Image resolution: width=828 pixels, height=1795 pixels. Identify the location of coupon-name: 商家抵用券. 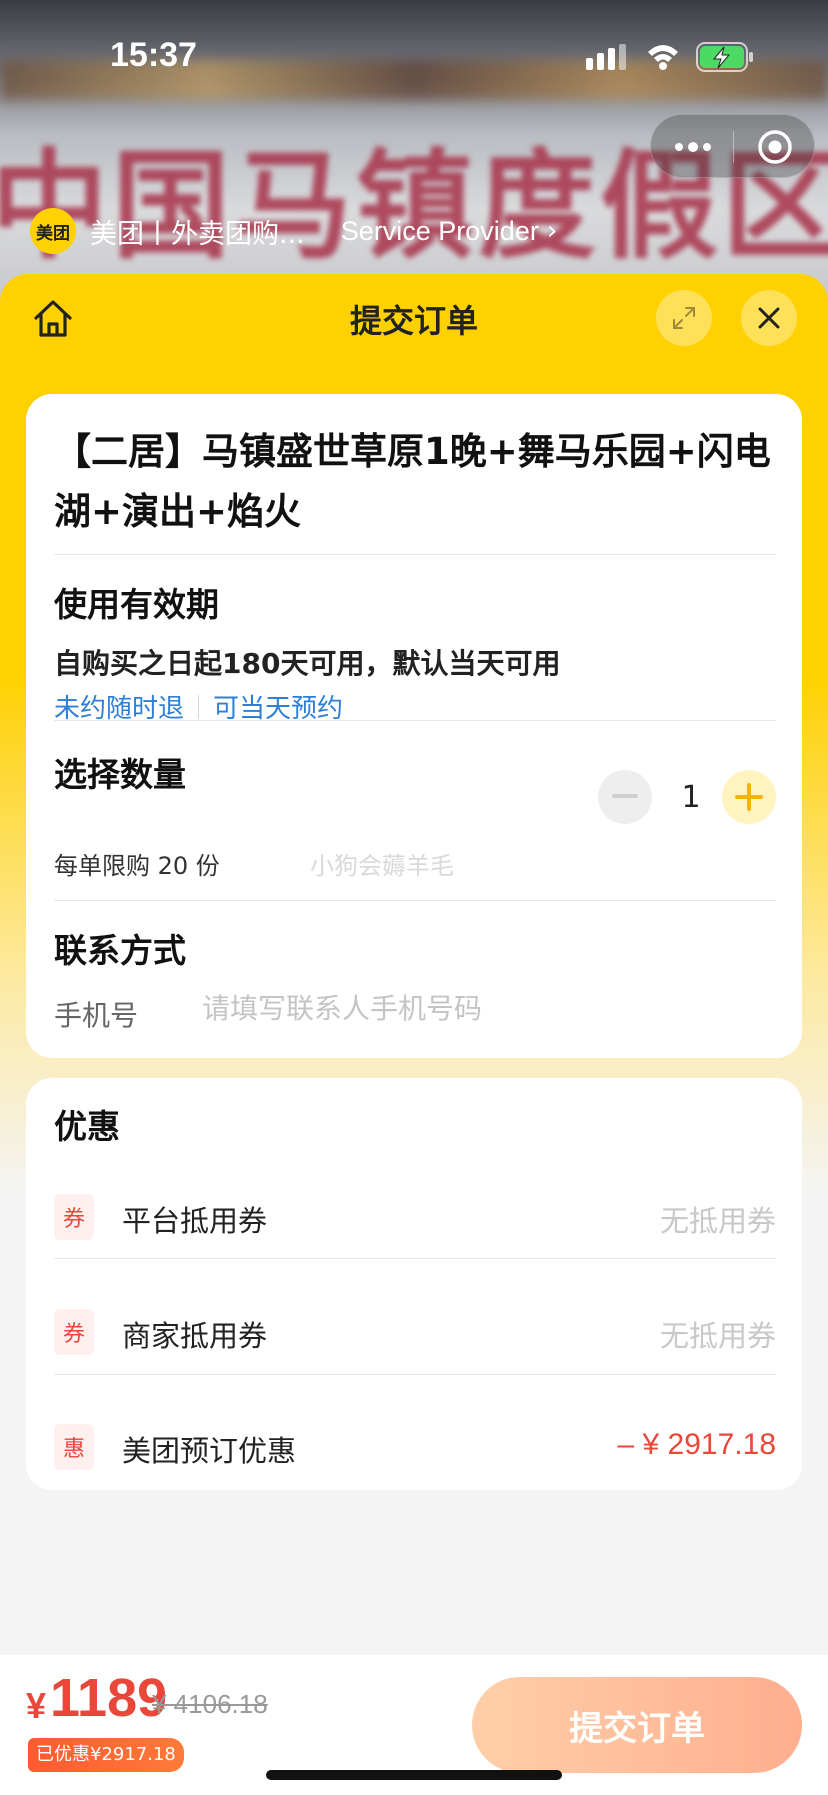
(195, 1336).